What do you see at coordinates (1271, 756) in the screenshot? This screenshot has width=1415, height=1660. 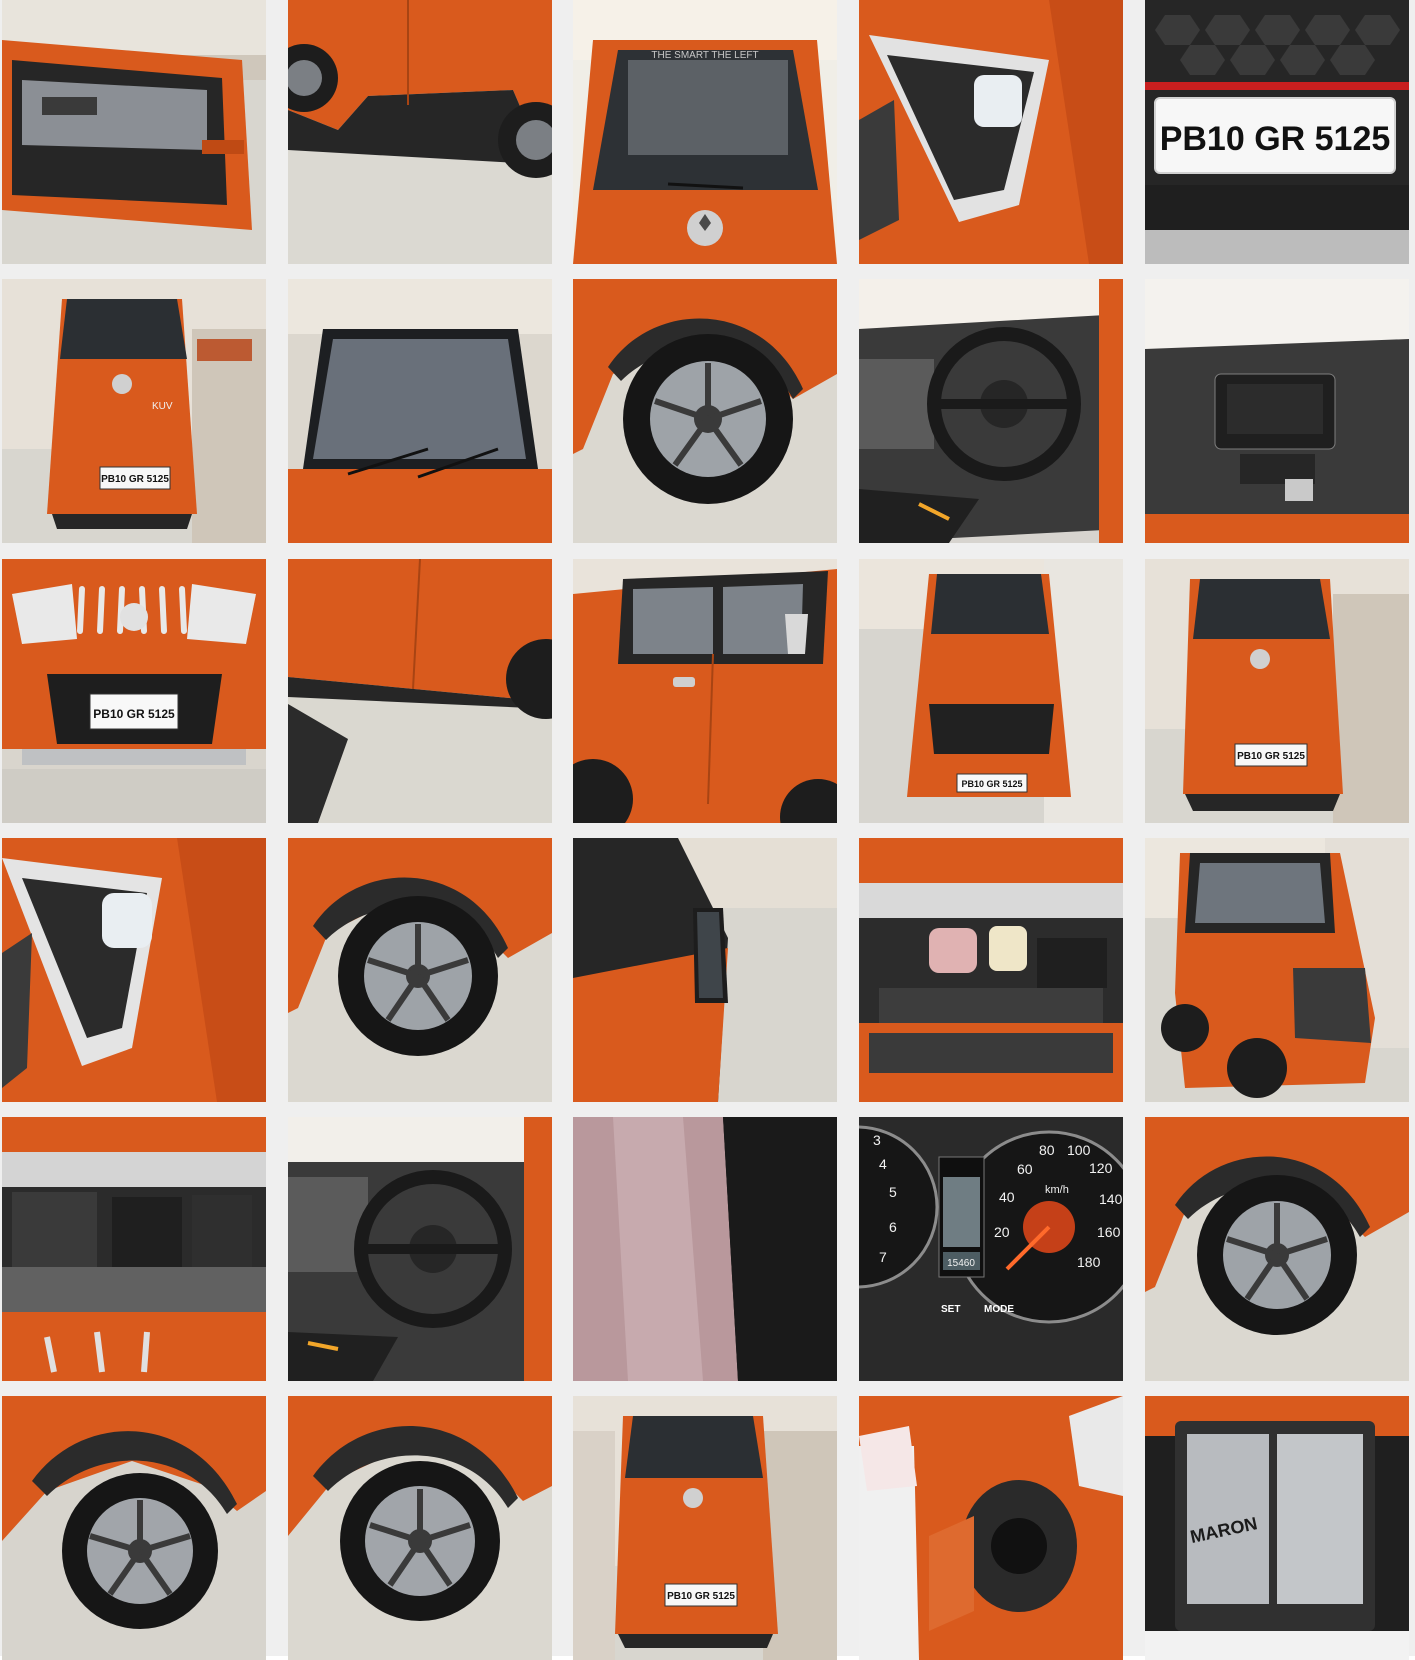 I see `plate-number-text-5: PB10 GR 5125` at bounding box center [1271, 756].